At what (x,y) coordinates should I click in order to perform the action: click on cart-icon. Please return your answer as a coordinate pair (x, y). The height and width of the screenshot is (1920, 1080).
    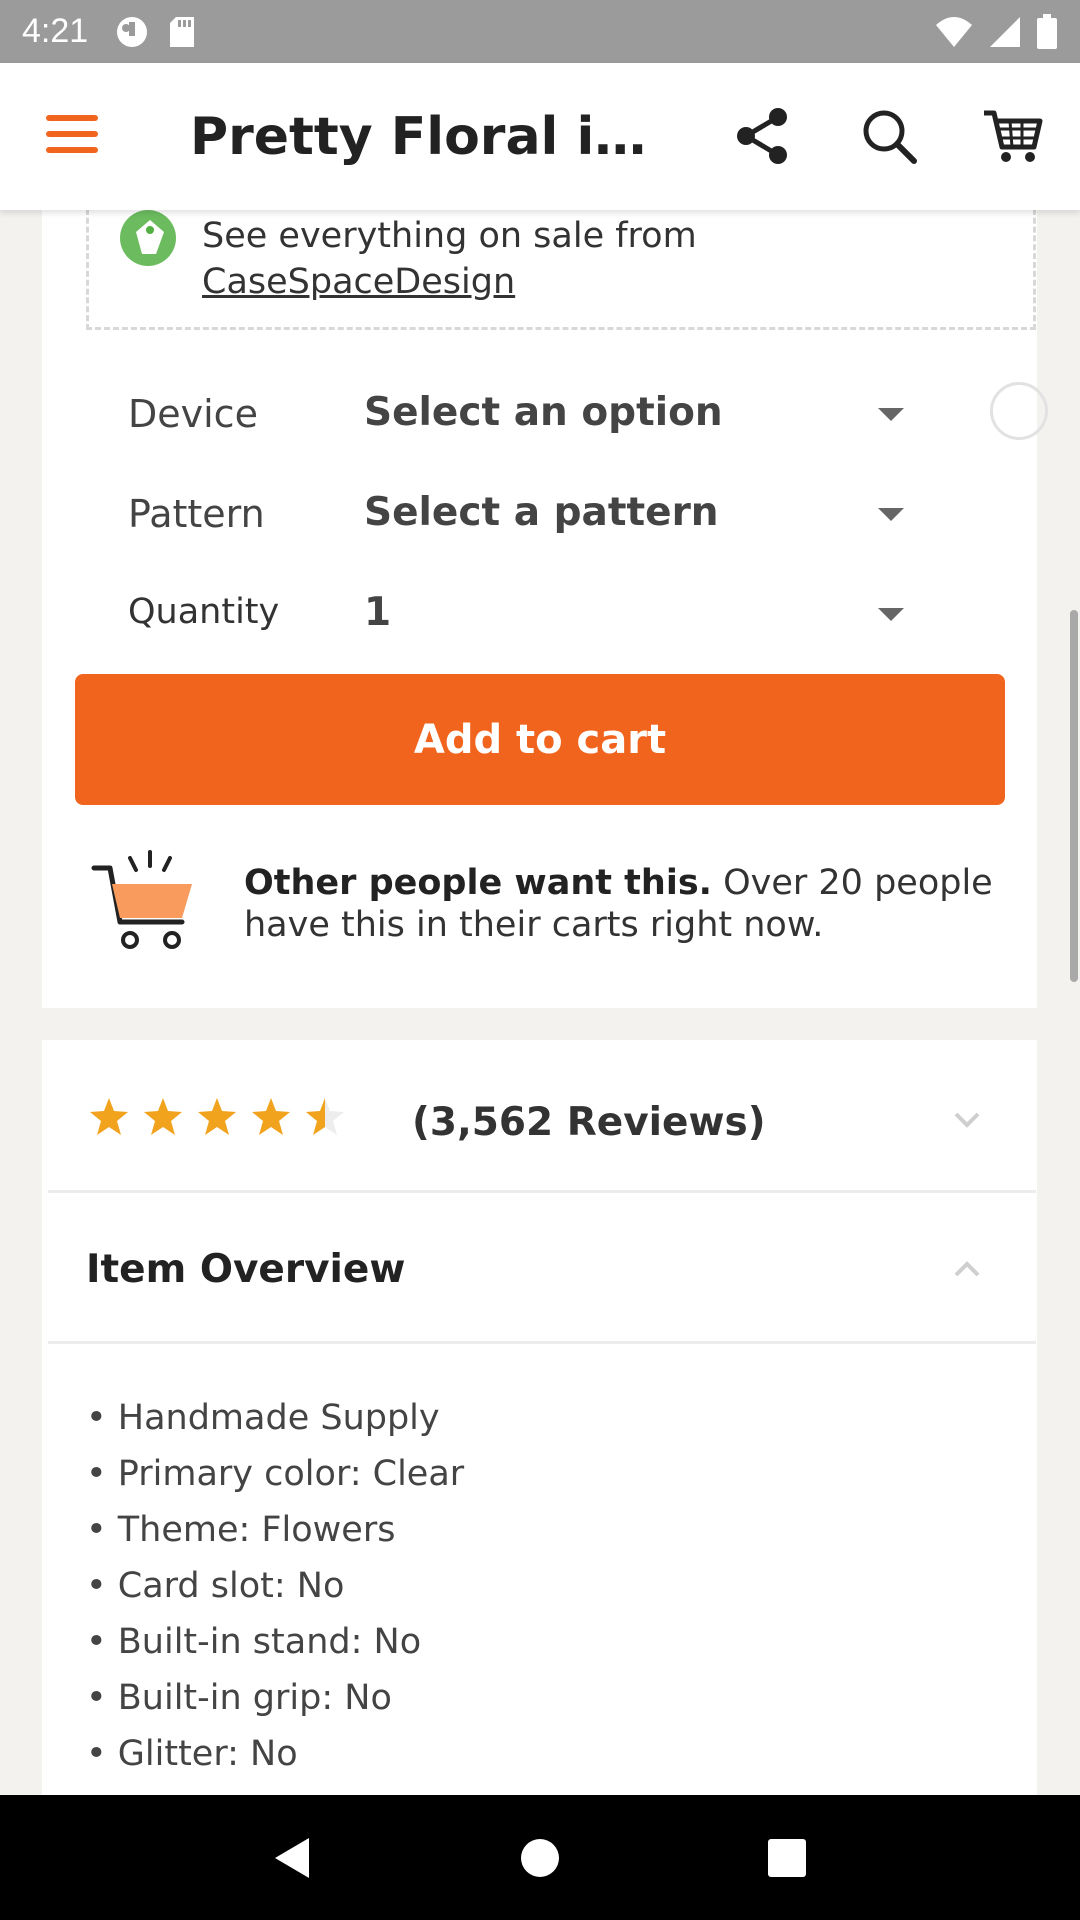
    Looking at the image, I should click on (1013, 136).